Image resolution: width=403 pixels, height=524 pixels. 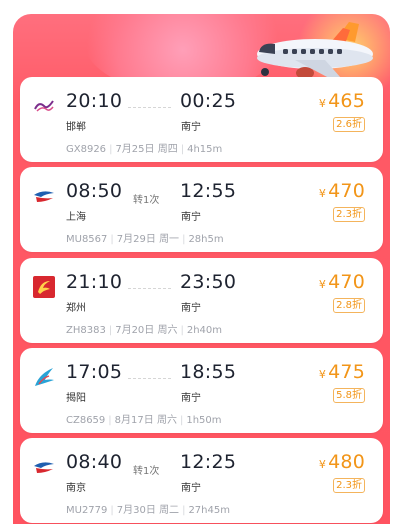 I want to click on price: ¥475, so click(x=342, y=372).